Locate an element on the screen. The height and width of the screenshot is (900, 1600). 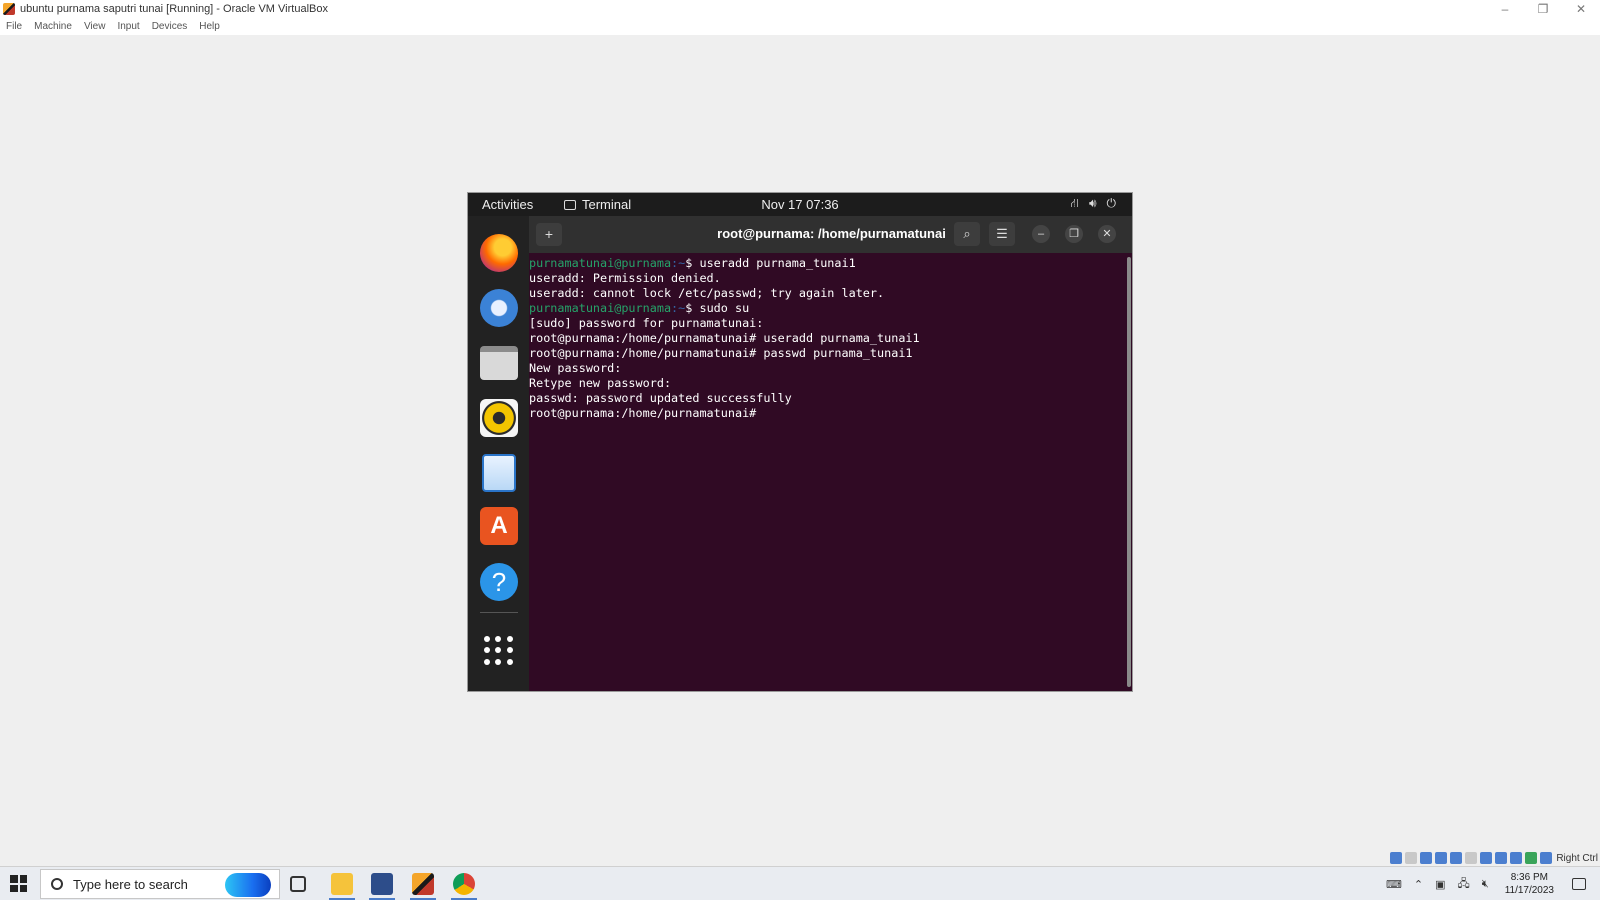
menu-input: Input is located at coordinates (128, 26).